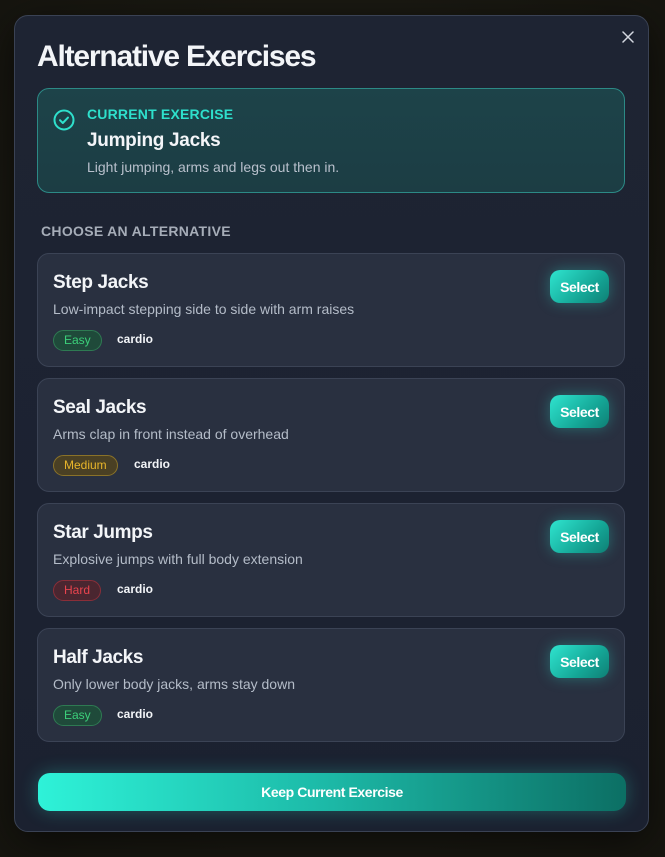 This screenshot has height=857, width=665. I want to click on keep-current-exercise-button: Keep Current Exercise, so click(332, 792).